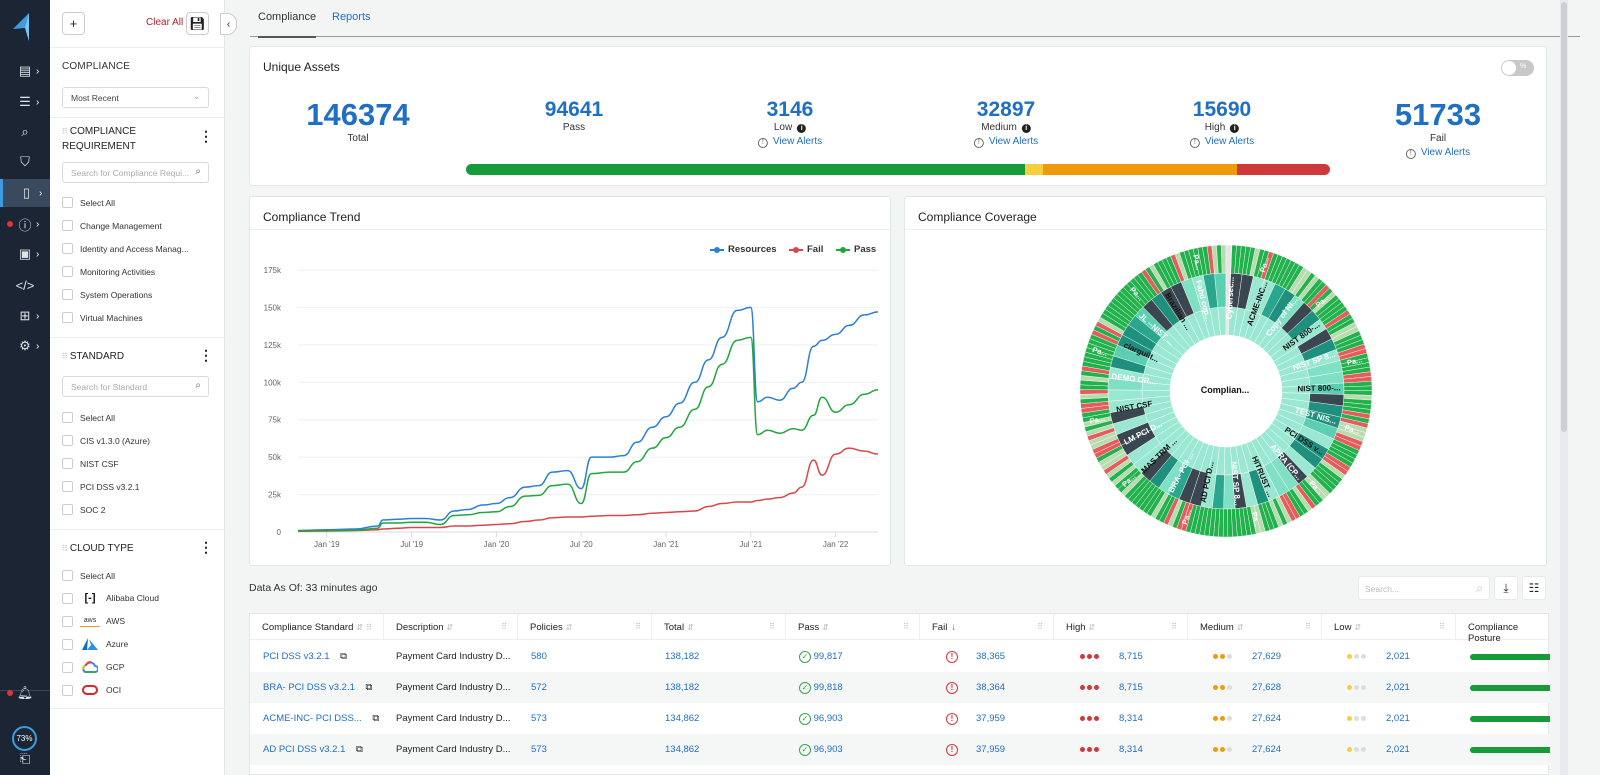 The image size is (1600, 775). What do you see at coordinates (539, 656) in the screenshot?
I see `policies-link: 580` at bounding box center [539, 656].